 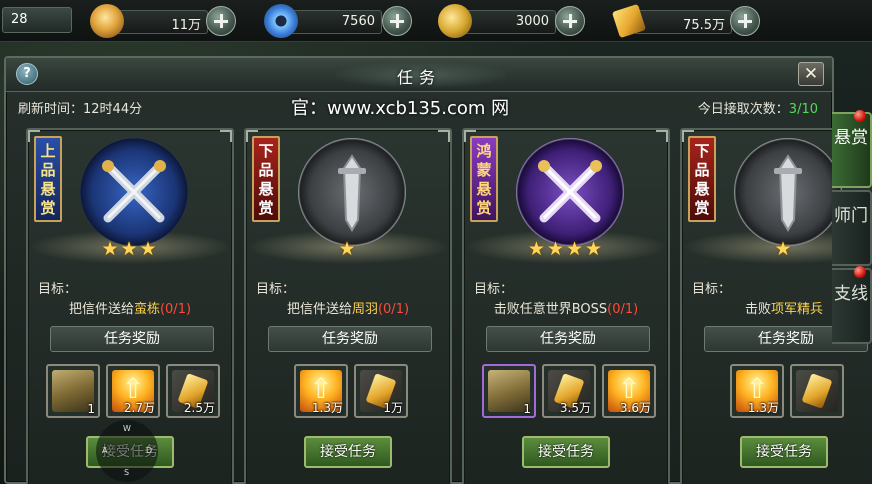 What do you see at coordinates (418, 77) in the screenshot?
I see `panel-title: 任务` at bounding box center [418, 77].